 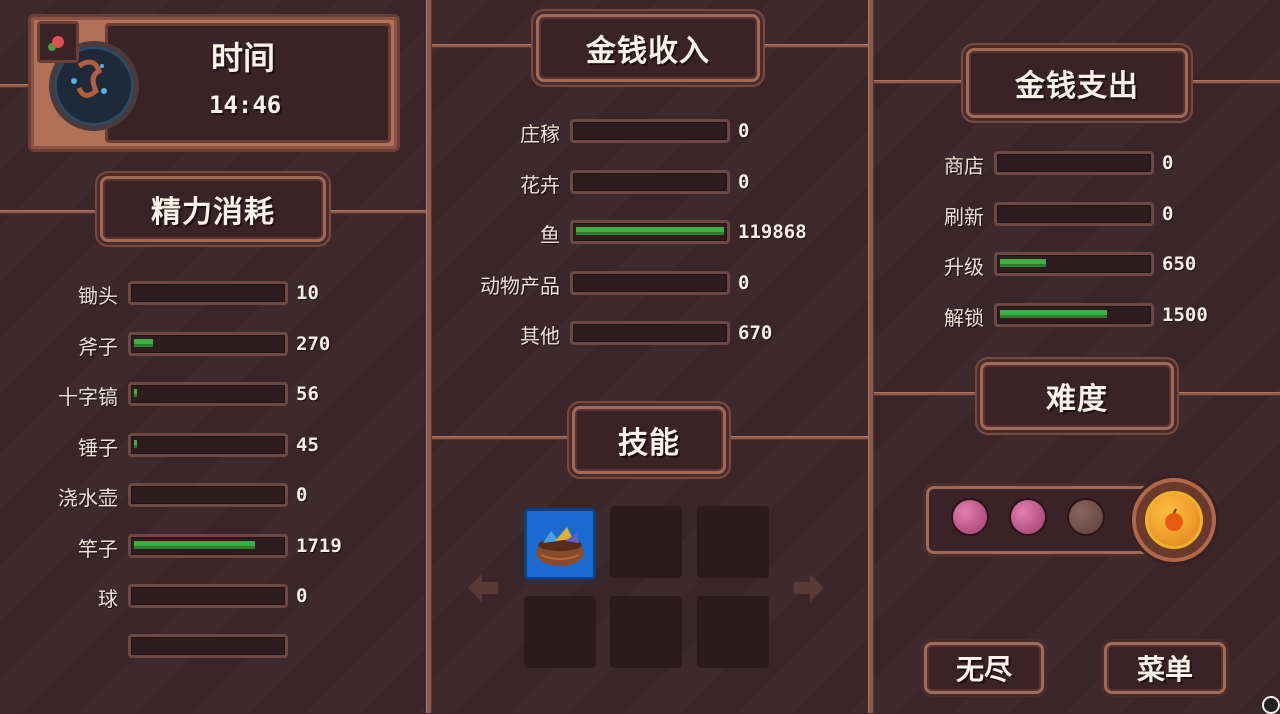 I want to click on stat-label: 刷新, so click(x=964, y=216).